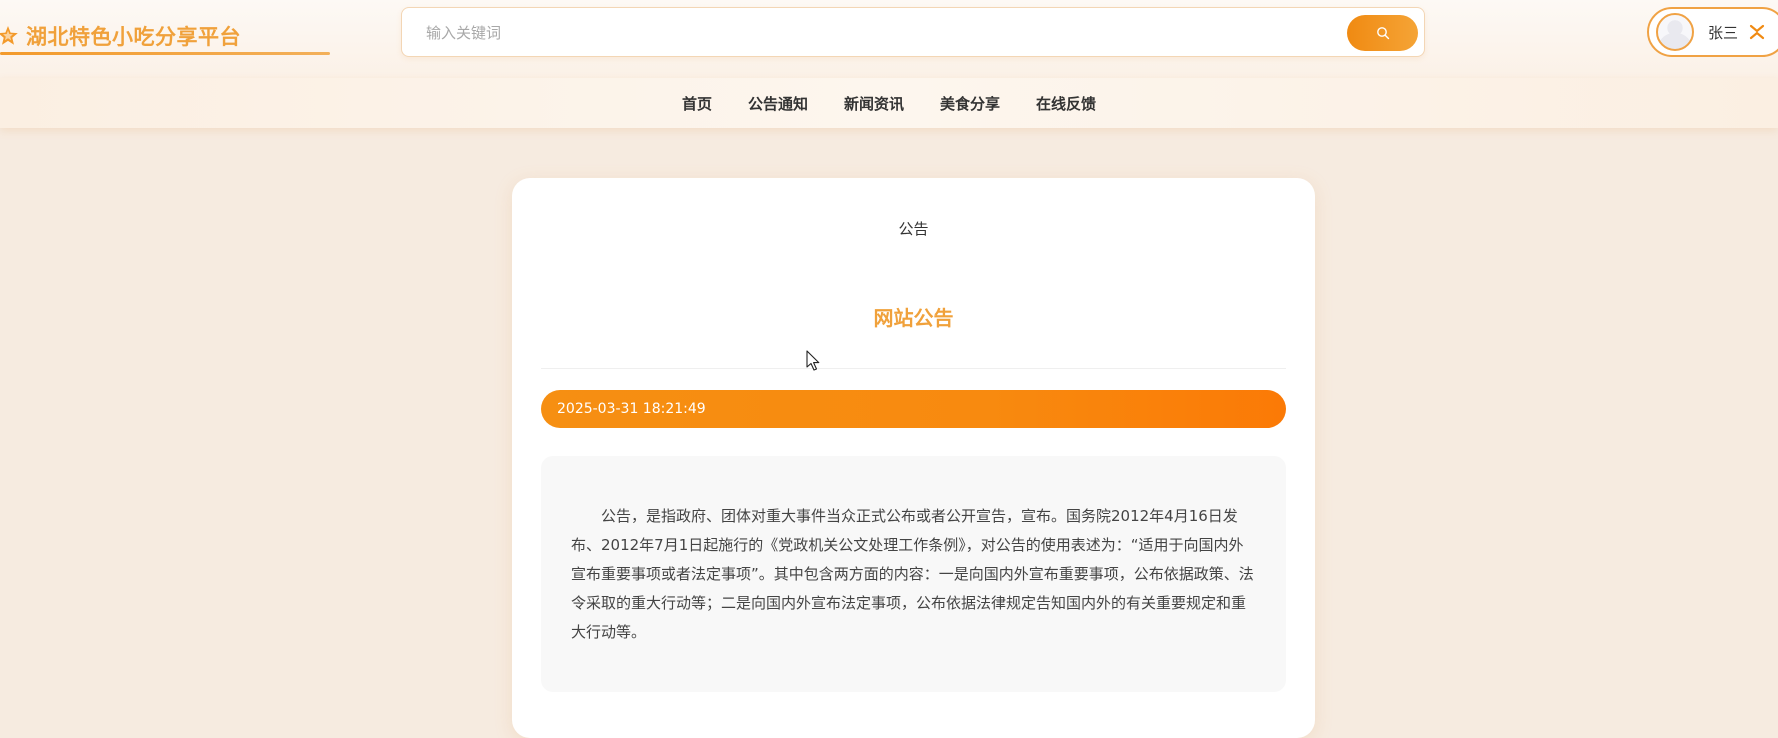  I want to click on header: 湖北特色小吃分享平台 张三, so click(889, 39).